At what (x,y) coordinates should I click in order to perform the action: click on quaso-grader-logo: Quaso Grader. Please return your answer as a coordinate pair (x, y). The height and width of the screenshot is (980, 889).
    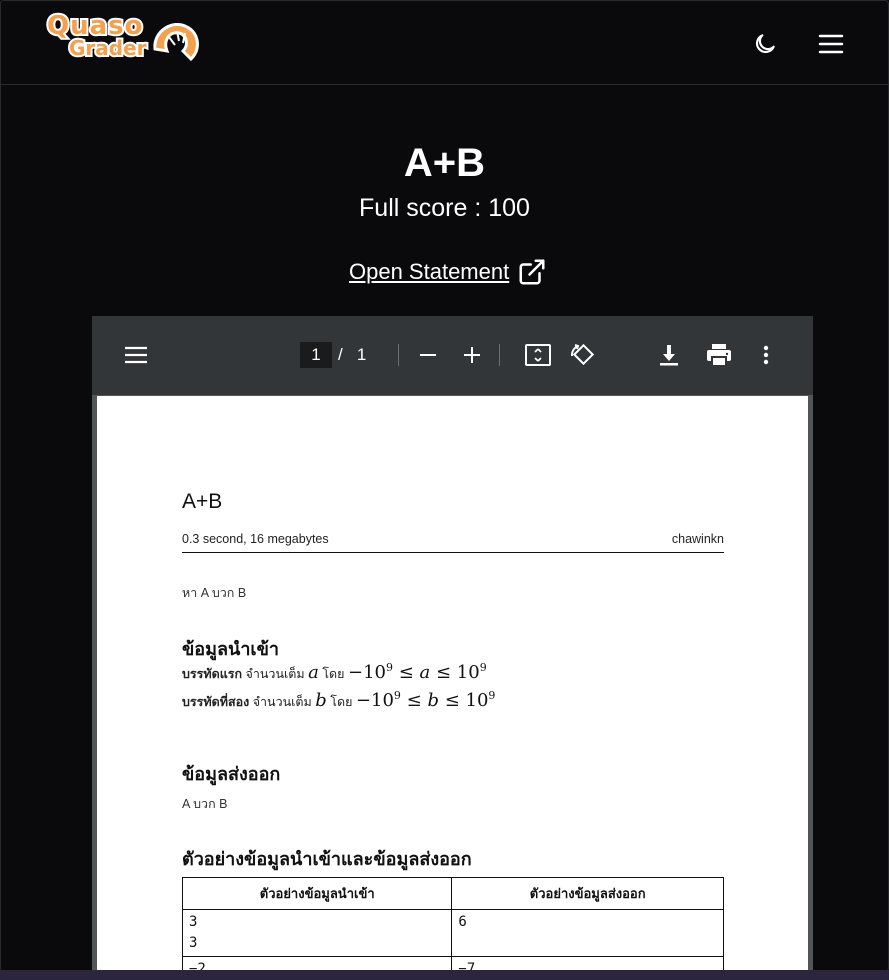
    Looking at the image, I should click on (124, 41).